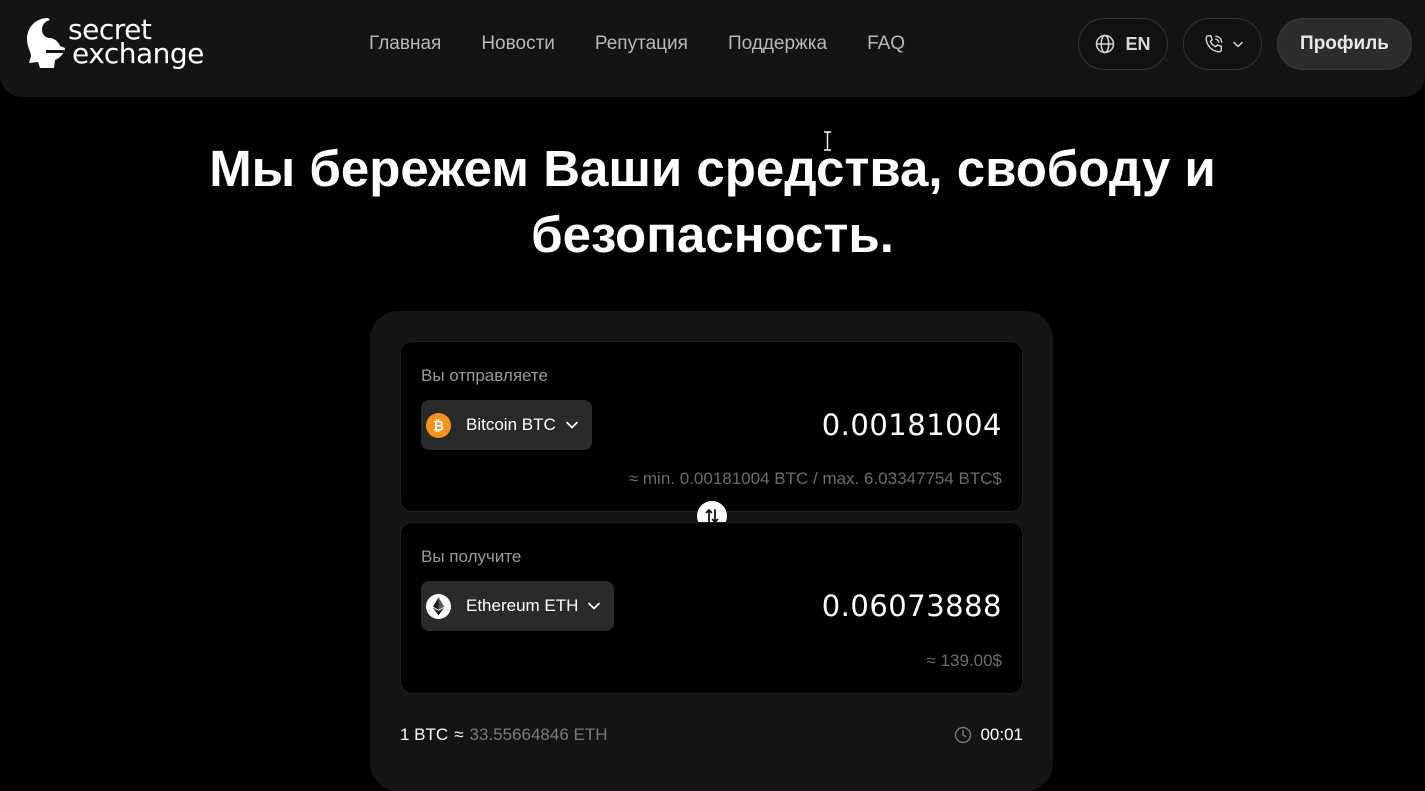  Describe the element at coordinates (538, 734) in the screenshot. I see `rate-quote: 33.55664846 ETH` at that location.